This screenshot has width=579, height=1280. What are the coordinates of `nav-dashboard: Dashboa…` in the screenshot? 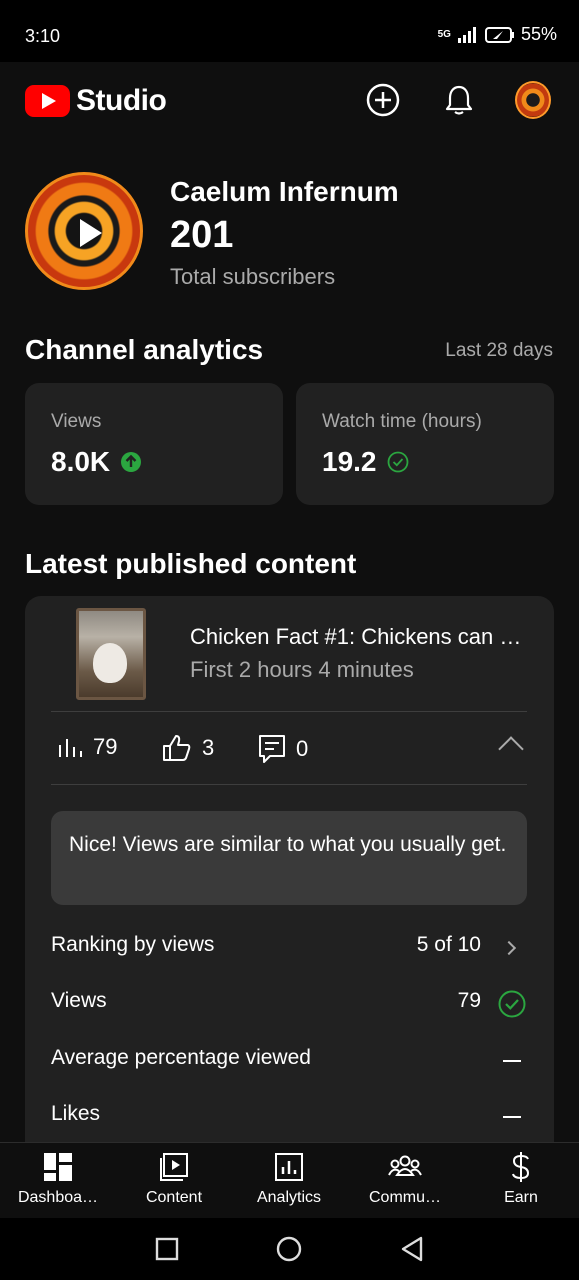 It's located at (58, 1179).